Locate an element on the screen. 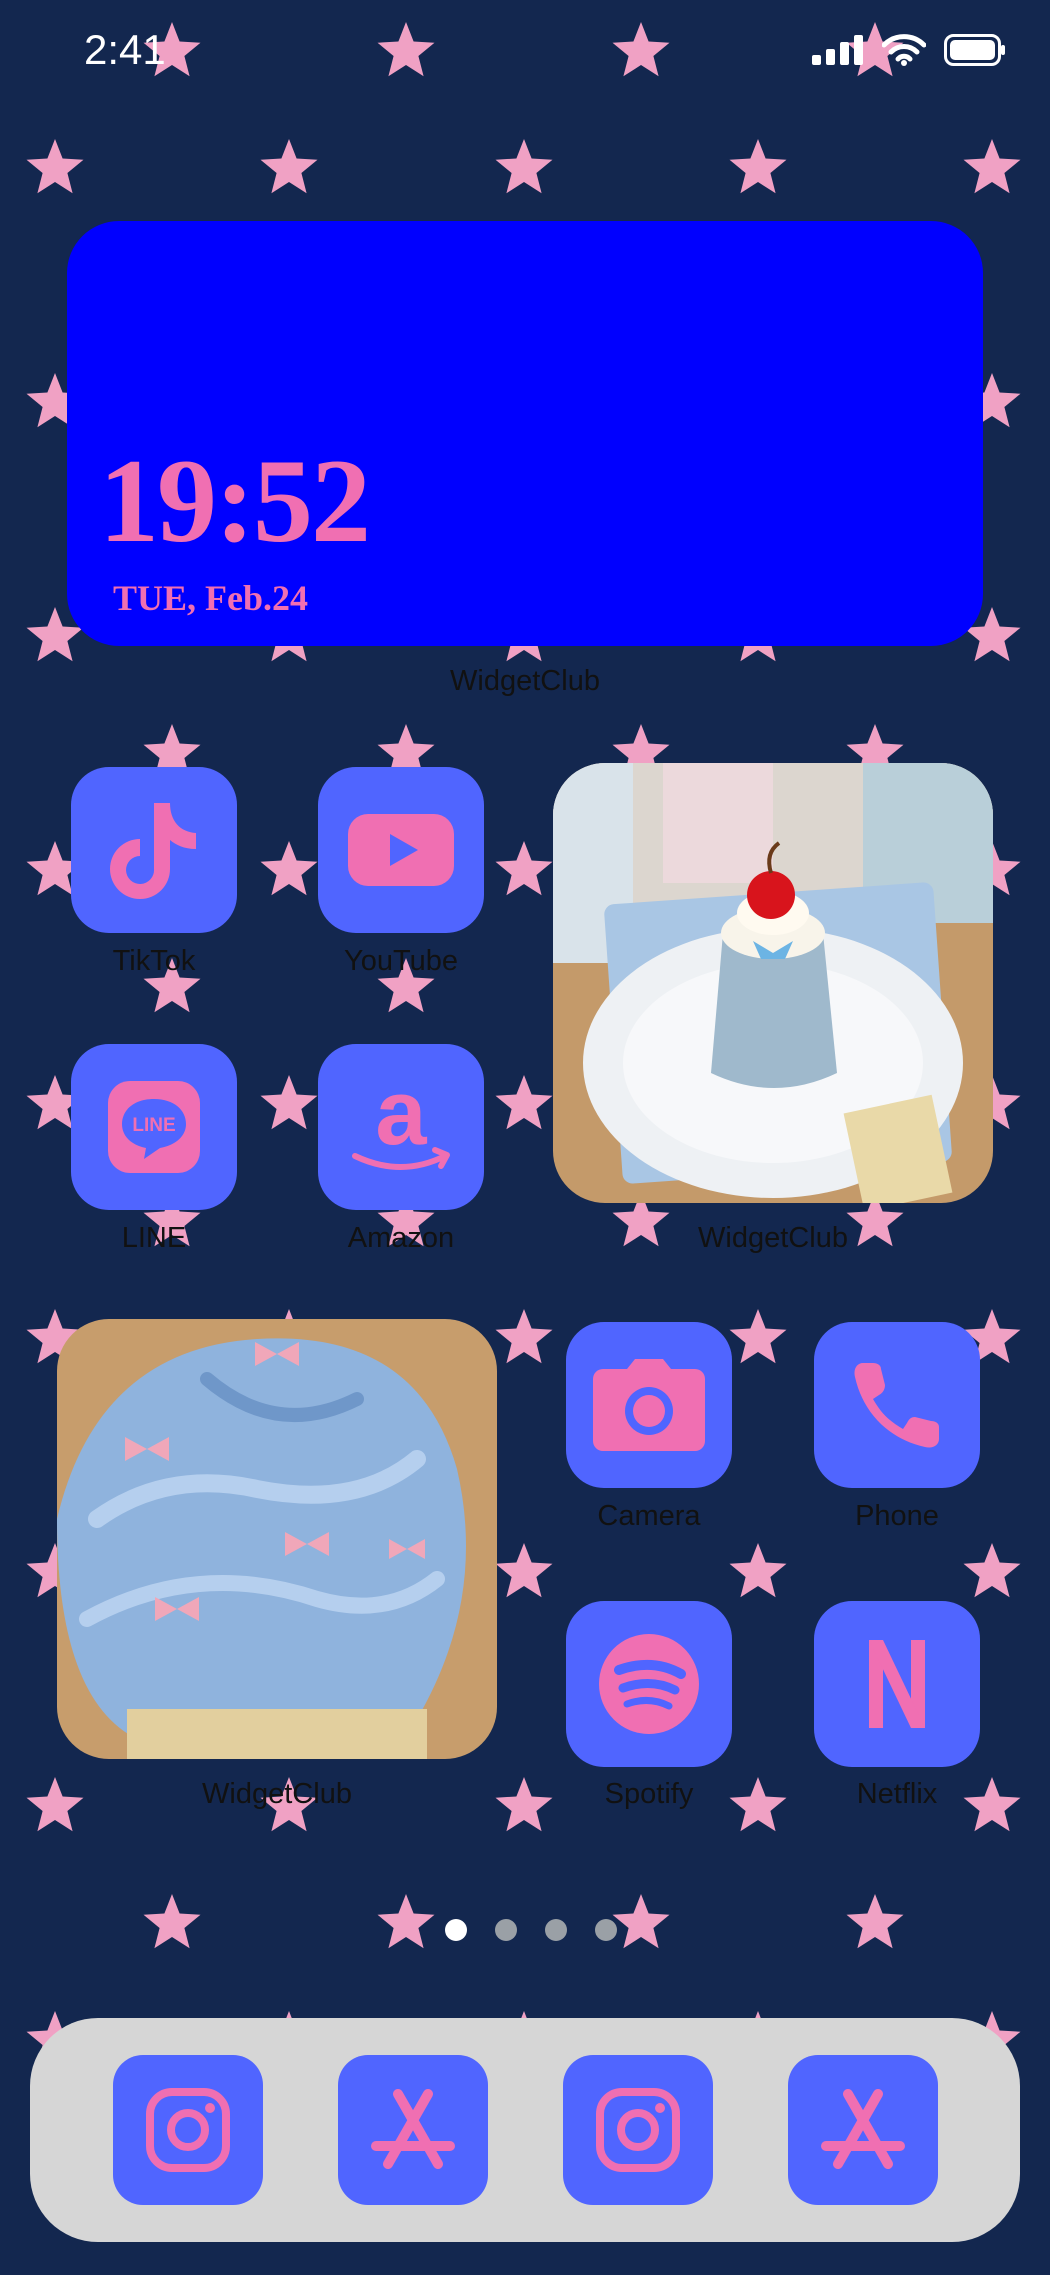 Image resolution: width=1050 pixels, height=2275 pixels. dock is located at coordinates (525, 2130).